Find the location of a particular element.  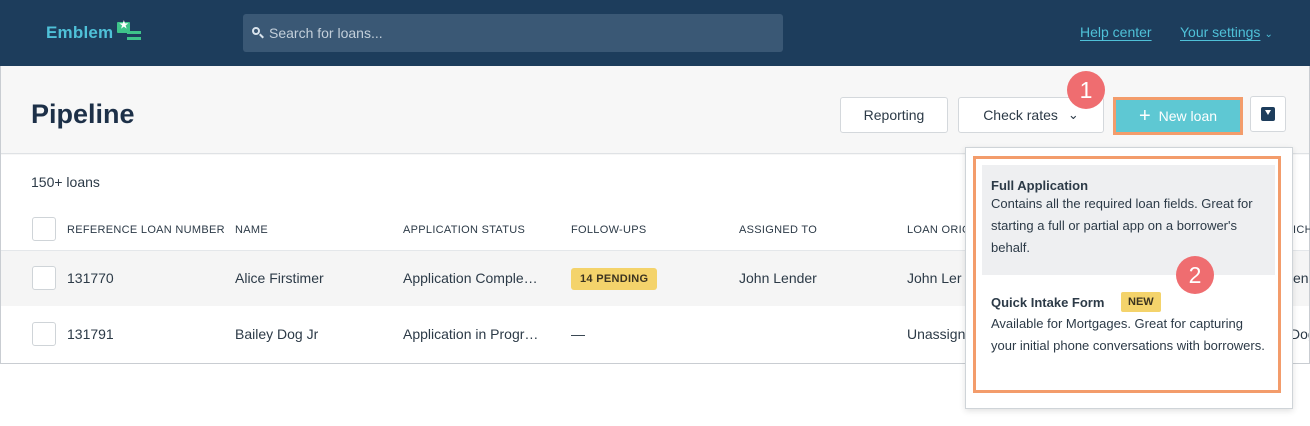

new-loan-label: New loan is located at coordinates (1188, 116).